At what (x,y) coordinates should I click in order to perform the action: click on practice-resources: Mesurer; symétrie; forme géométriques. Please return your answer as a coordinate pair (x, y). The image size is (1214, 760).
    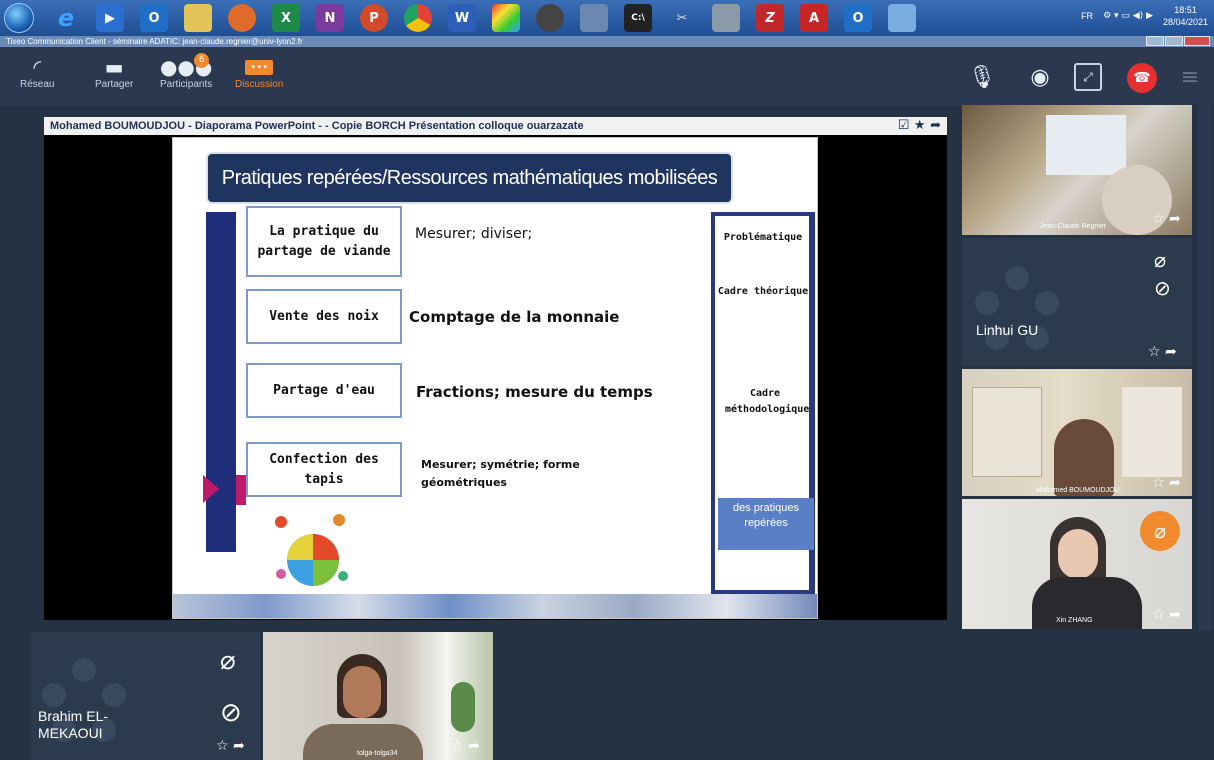
    Looking at the image, I should click on (500, 473).